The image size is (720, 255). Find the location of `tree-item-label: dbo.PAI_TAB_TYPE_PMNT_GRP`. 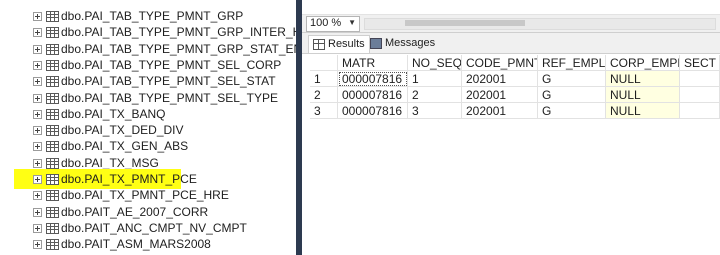

tree-item-label: dbo.PAI_TAB_TYPE_PMNT_GRP is located at coordinates (152, 16).